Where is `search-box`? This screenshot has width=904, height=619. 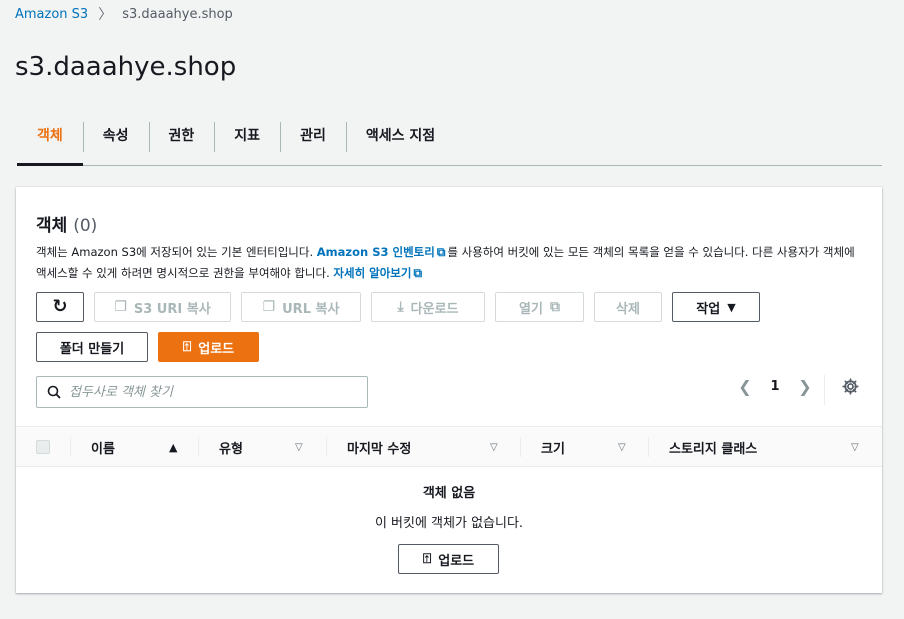 search-box is located at coordinates (202, 392).